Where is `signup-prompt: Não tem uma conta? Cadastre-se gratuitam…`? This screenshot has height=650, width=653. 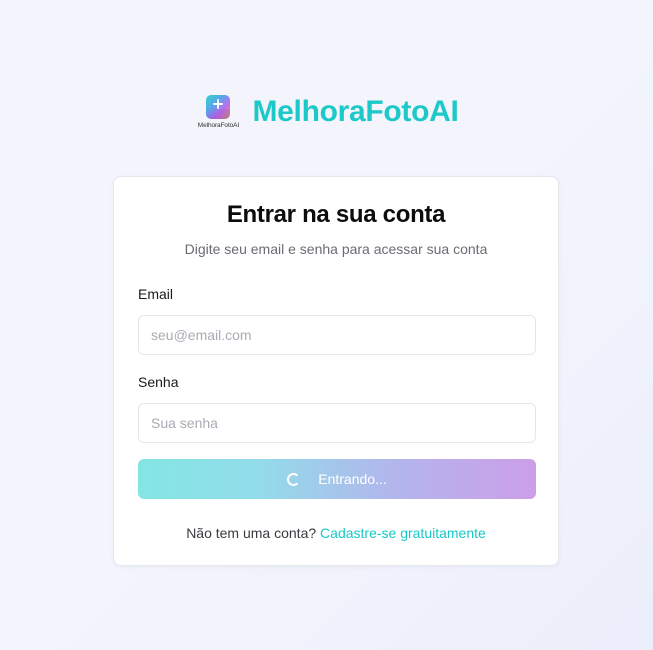
signup-prompt: Não tem uma conta? Cadastre-se gratuitam… is located at coordinates (336, 533).